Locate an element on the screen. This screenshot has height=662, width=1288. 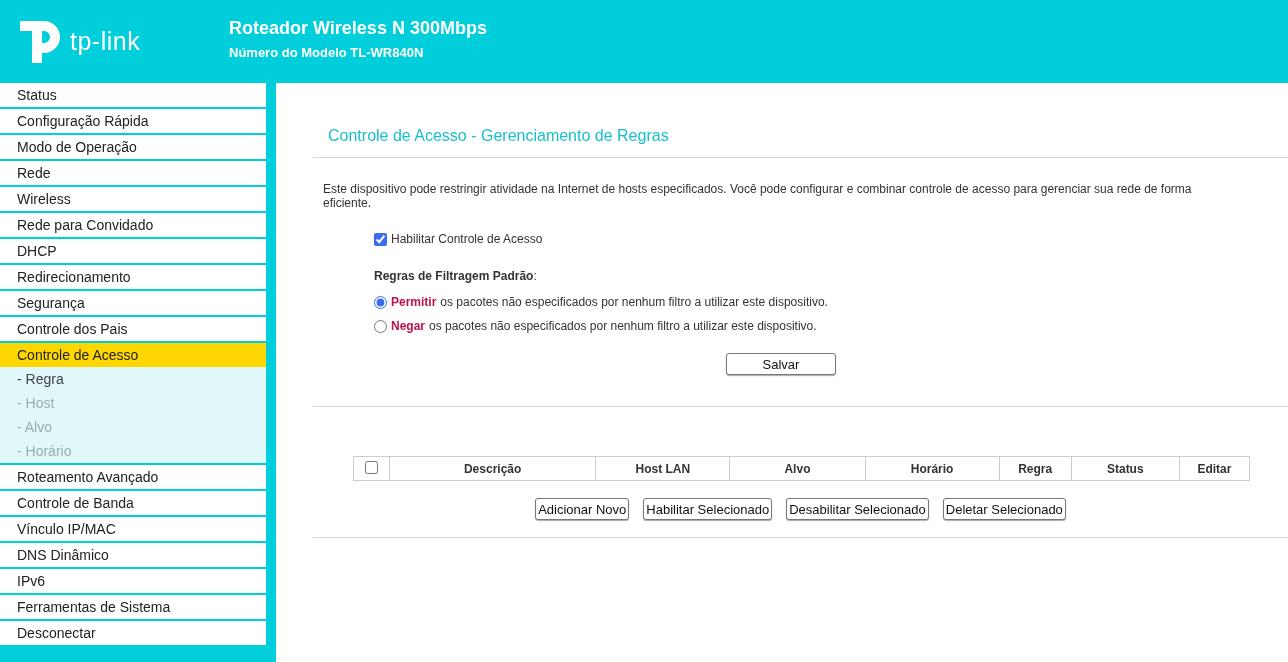
sidebar-item: Configuração Rápida is located at coordinates (133, 121).